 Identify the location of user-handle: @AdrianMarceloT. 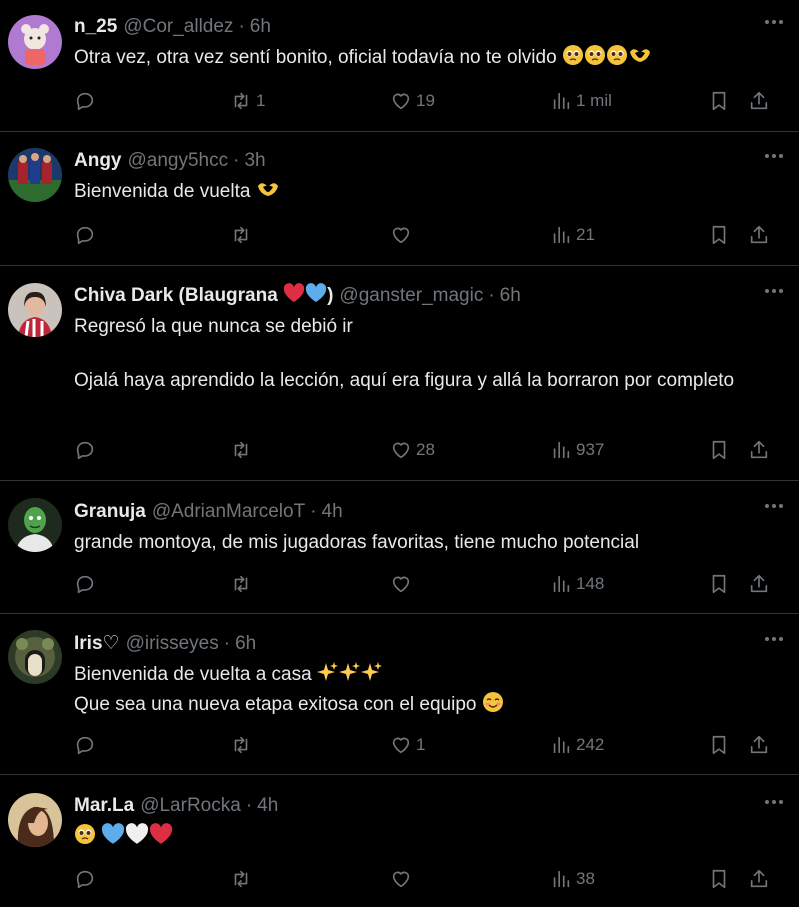
(228, 512).